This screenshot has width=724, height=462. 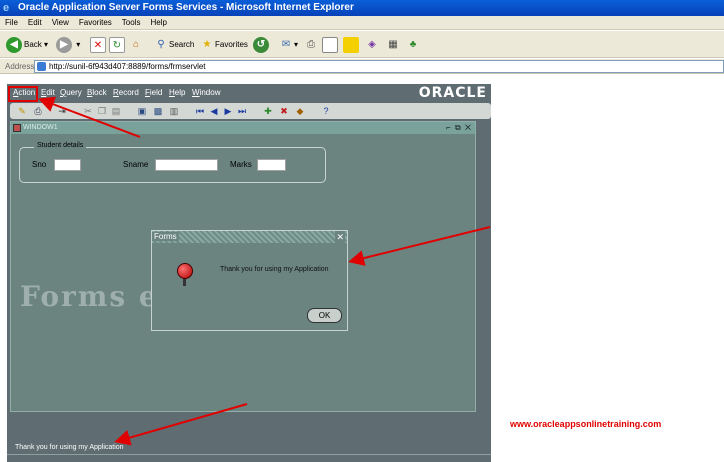 What do you see at coordinates (586, 424) in the screenshot?
I see `website-url: www.oracleappsonlinetraining.com` at bounding box center [586, 424].